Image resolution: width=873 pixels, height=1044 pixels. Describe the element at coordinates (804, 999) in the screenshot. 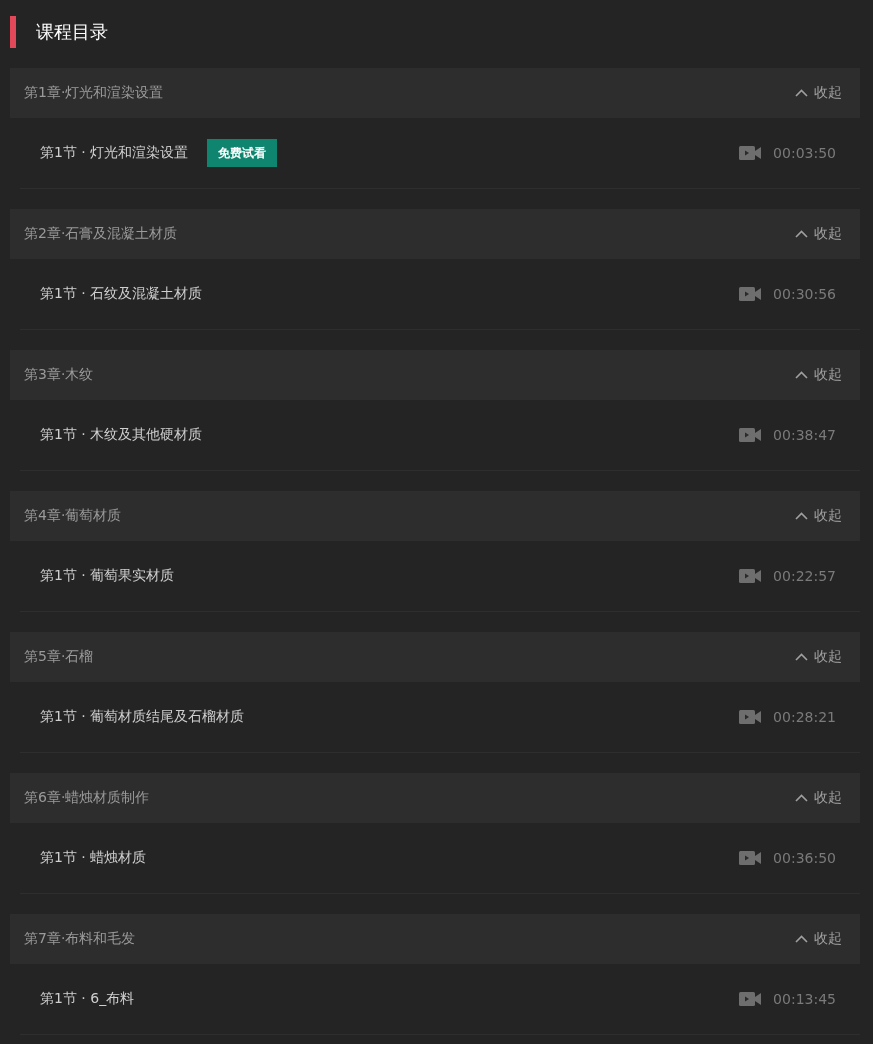

I see `lesson-duration: 00:13:45` at that location.